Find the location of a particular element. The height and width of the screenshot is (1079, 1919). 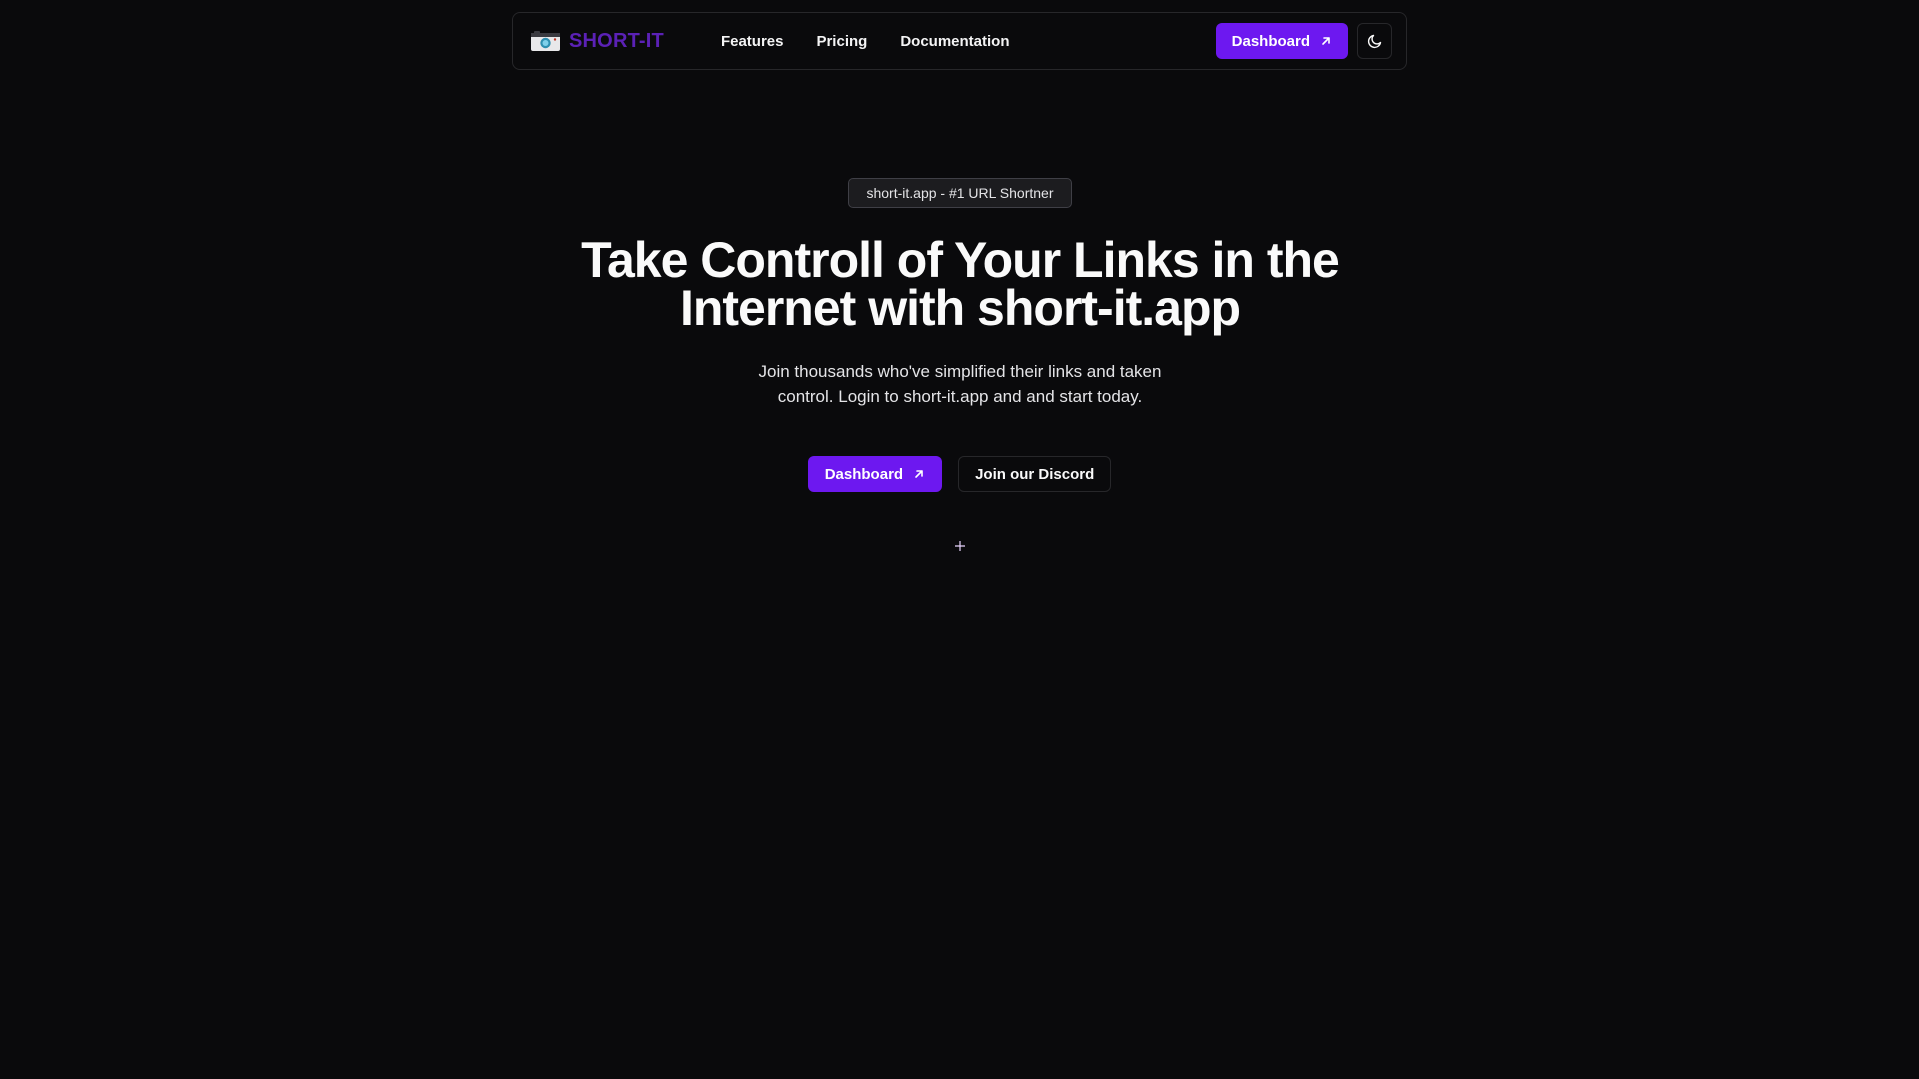

nav-link-features: Features is located at coordinates (752, 41).